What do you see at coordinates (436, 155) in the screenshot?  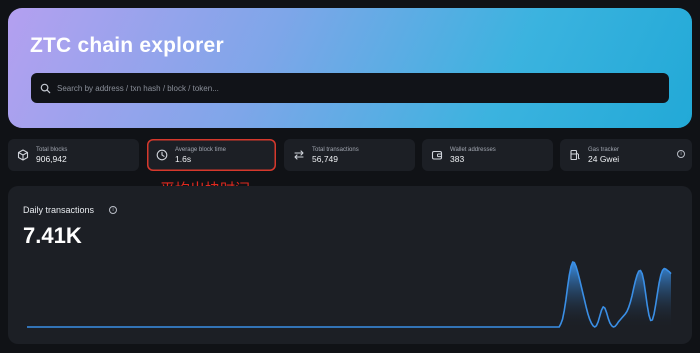 I see `wallet-icon` at bounding box center [436, 155].